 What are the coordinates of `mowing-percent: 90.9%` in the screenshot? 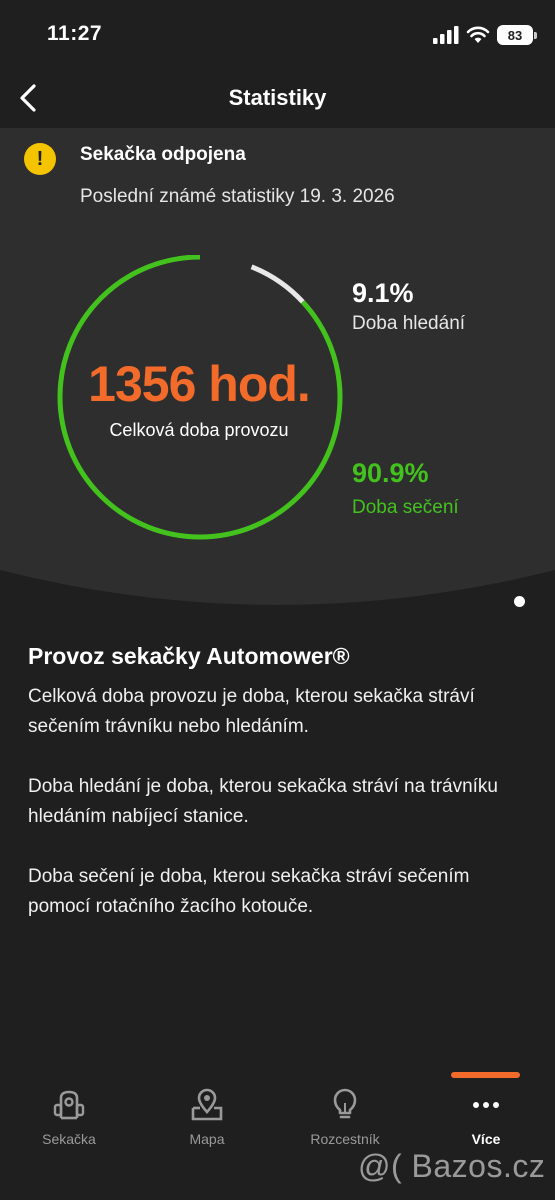 It's located at (390, 473).